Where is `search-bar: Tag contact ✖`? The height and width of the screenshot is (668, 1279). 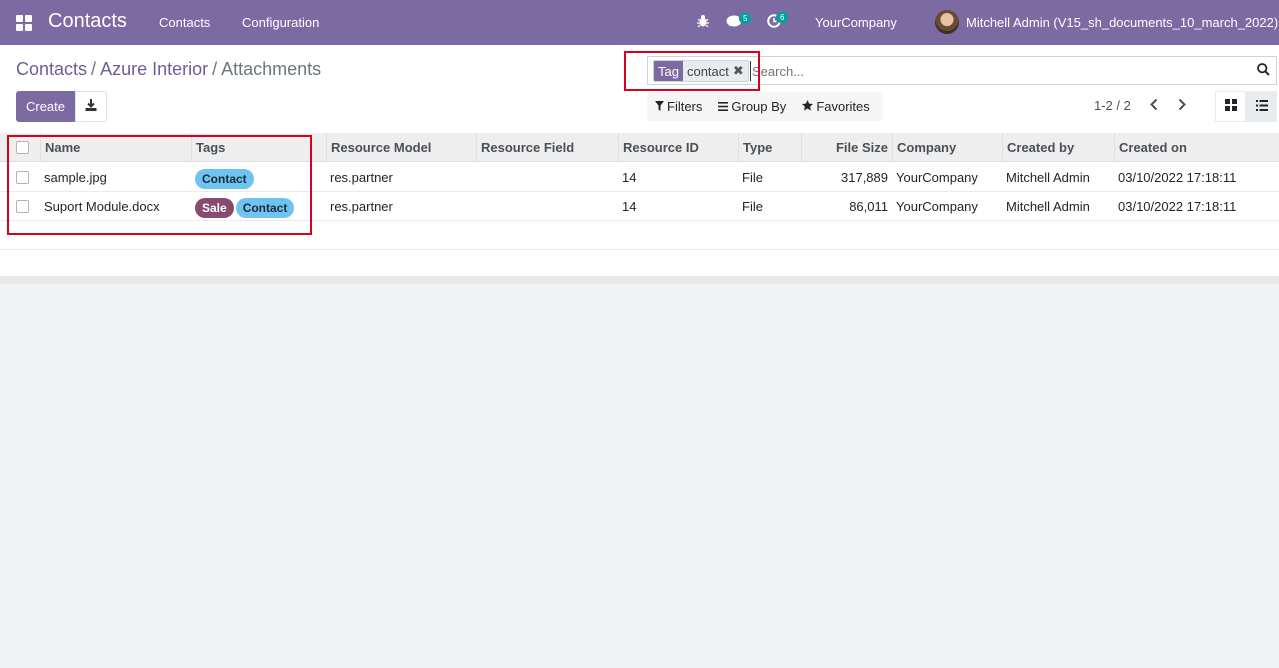
search-bar: Tag contact ✖ is located at coordinates (962, 70).